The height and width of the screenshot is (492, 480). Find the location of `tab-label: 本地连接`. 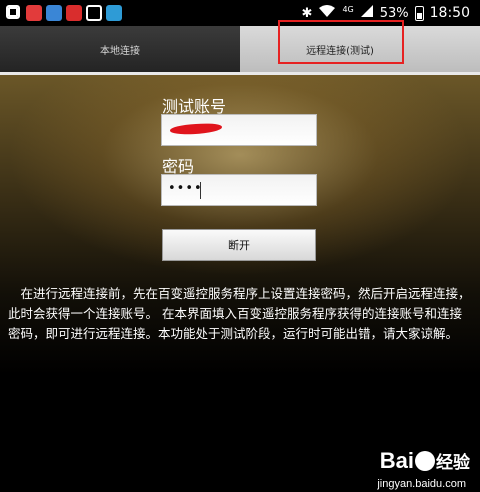

tab-label: 本地连接 is located at coordinates (120, 51).